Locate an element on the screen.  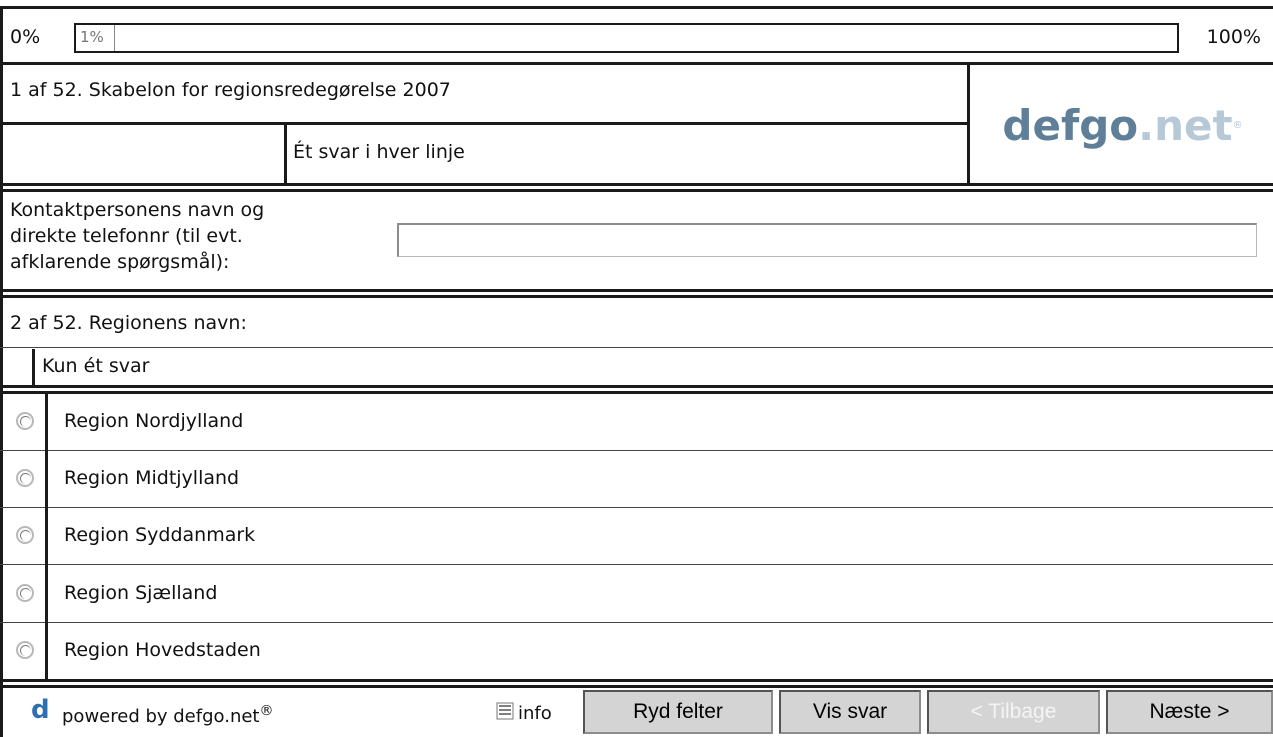
info-icon is located at coordinates (505, 711).